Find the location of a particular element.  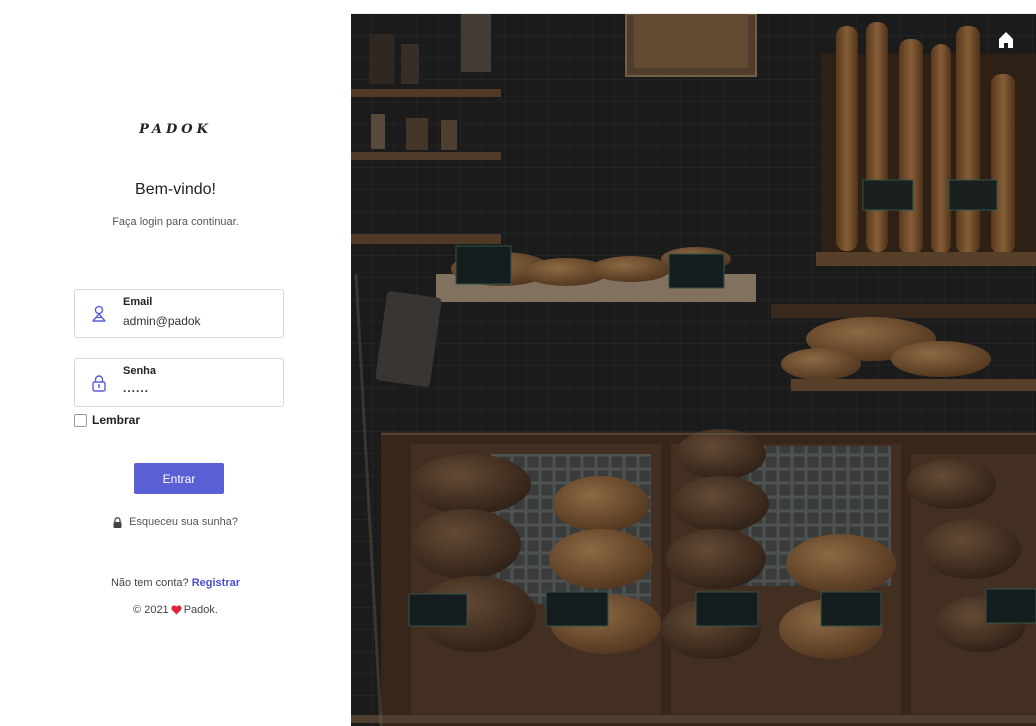

copyright-year: © 2021 is located at coordinates (151, 610).